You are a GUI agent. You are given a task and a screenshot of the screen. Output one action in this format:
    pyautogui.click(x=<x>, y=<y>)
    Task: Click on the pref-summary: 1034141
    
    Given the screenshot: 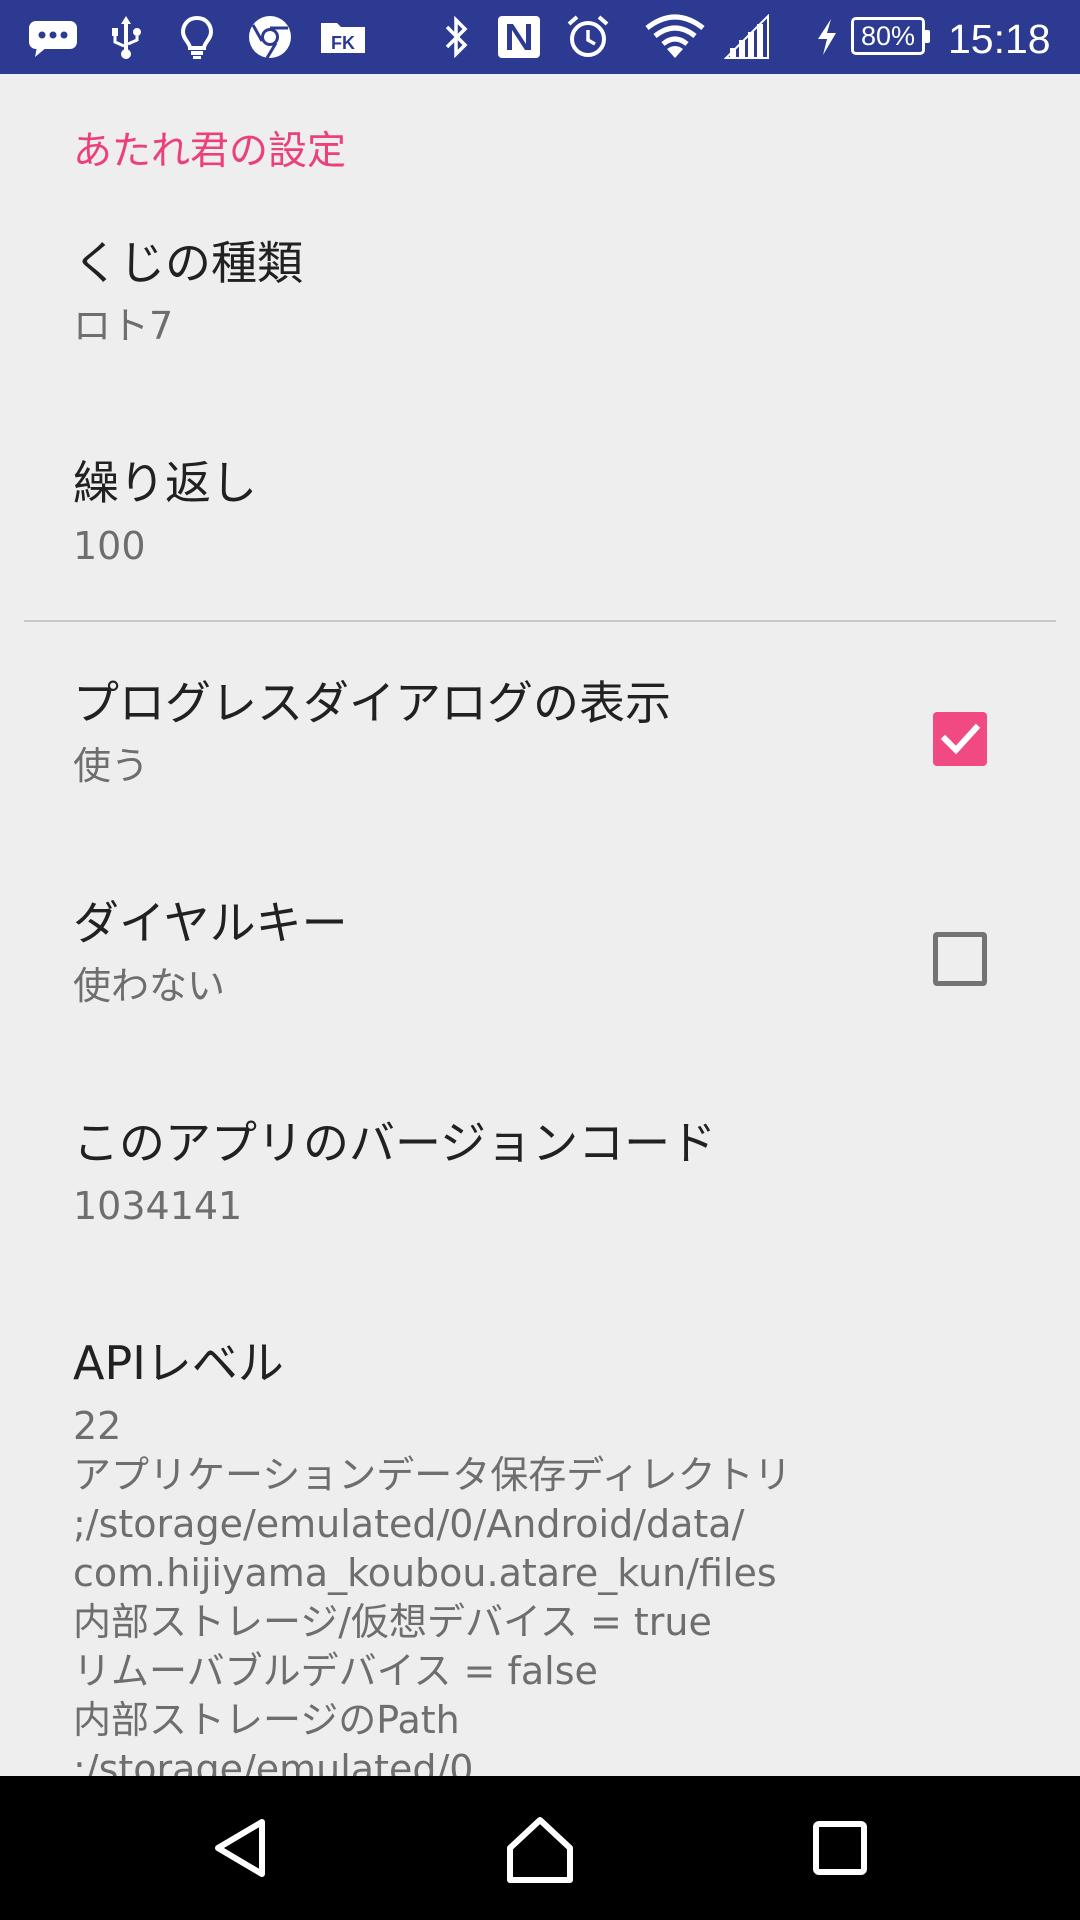 What is the action you would take?
    pyautogui.click(x=158, y=1206)
    